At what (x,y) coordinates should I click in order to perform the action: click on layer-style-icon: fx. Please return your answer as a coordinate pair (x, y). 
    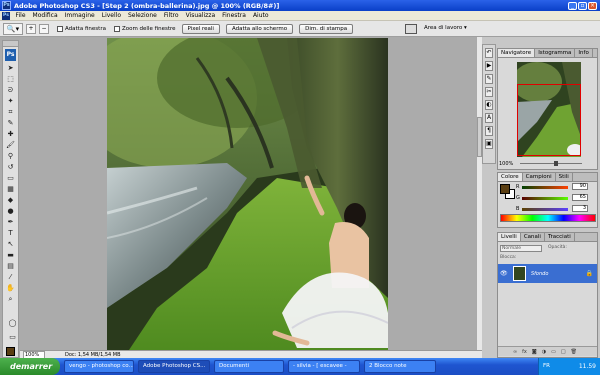
    Looking at the image, I should click on (524, 352).